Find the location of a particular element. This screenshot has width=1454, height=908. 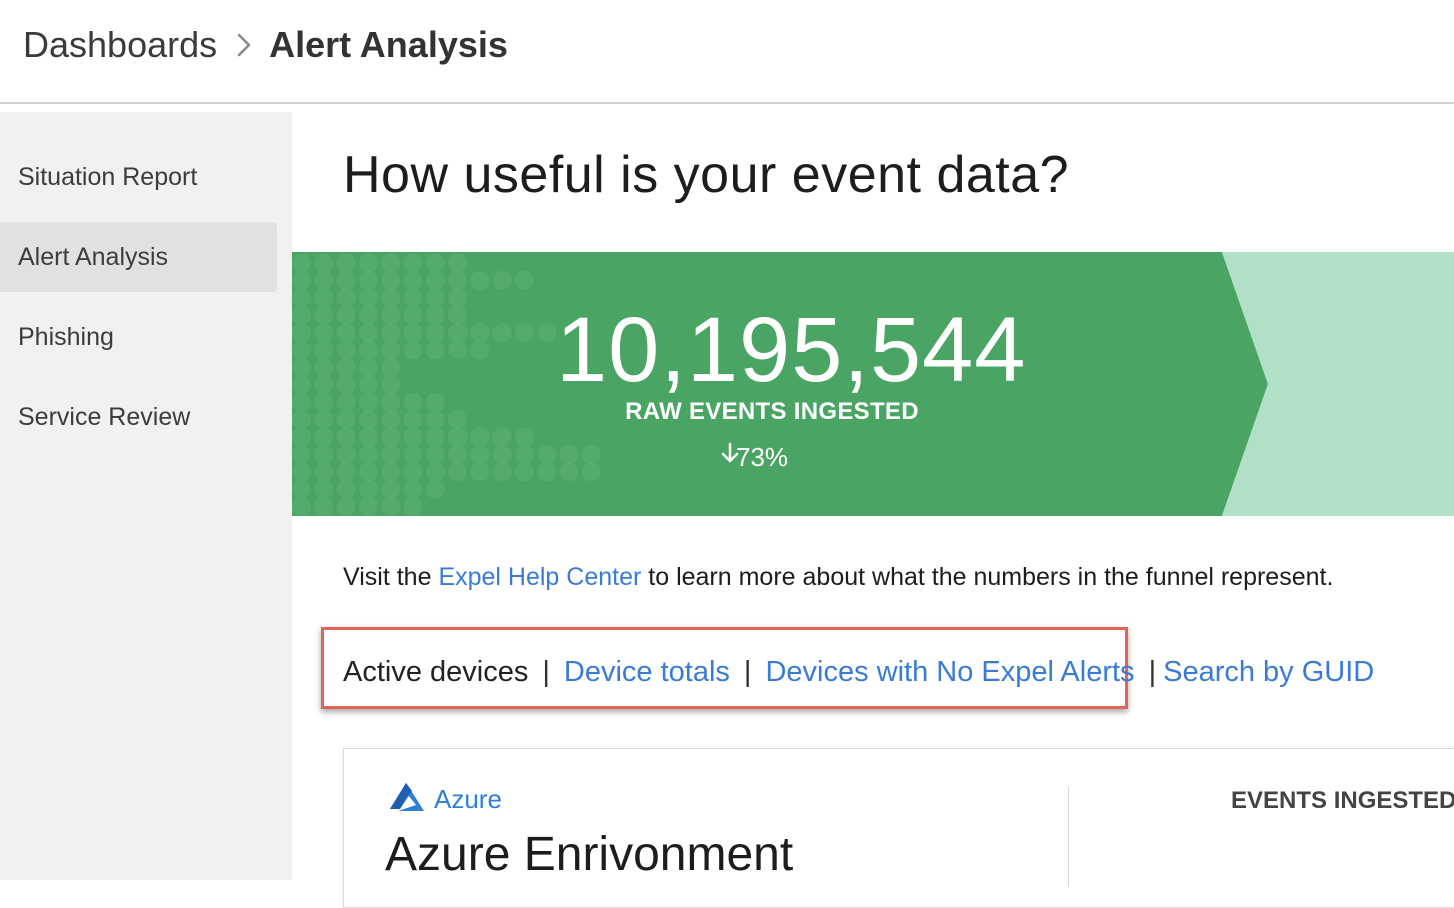

azure-logo-icon is located at coordinates (410, 799).